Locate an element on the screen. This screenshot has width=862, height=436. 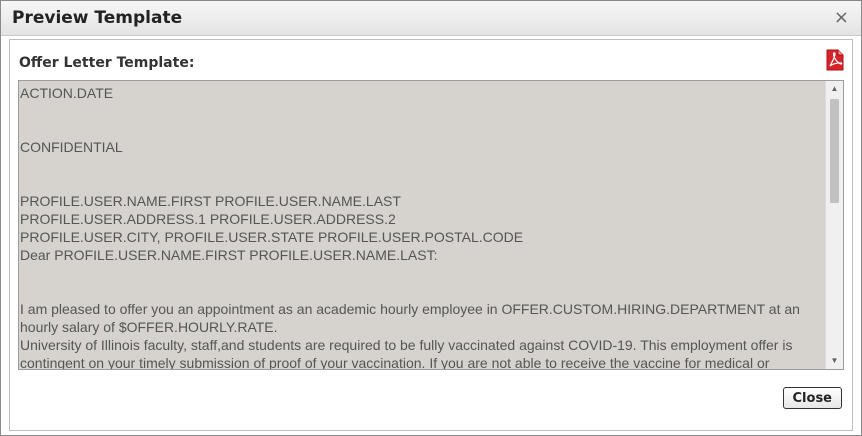
template-line: ACTION.DATE is located at coordinates (67, 93).